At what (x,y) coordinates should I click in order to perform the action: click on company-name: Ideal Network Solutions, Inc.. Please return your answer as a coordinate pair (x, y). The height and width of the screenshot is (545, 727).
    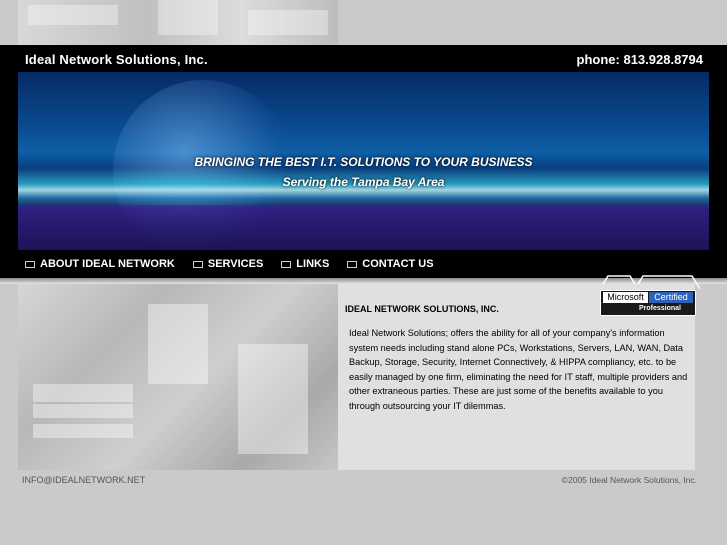
    Looking at the image, I should click on (116, 59).